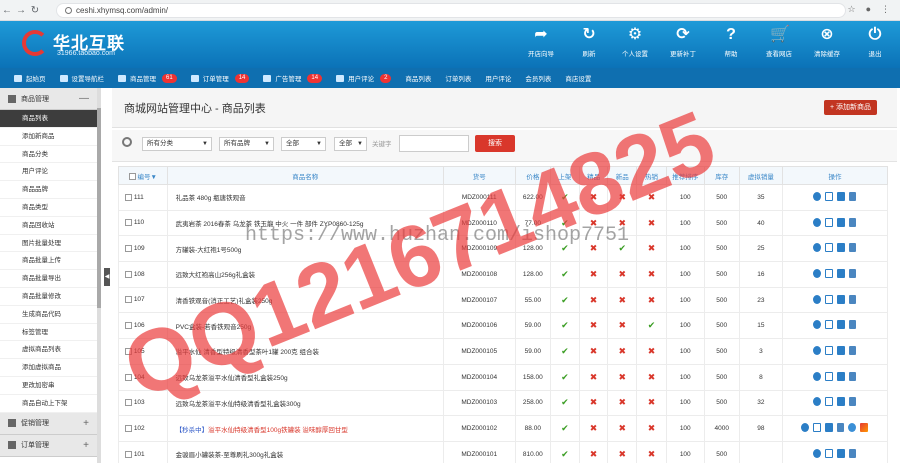  What do you see at coordinates (760, 249) in the screenshot?
I see `cell-sales: 25` at bounding box center [760, 249].